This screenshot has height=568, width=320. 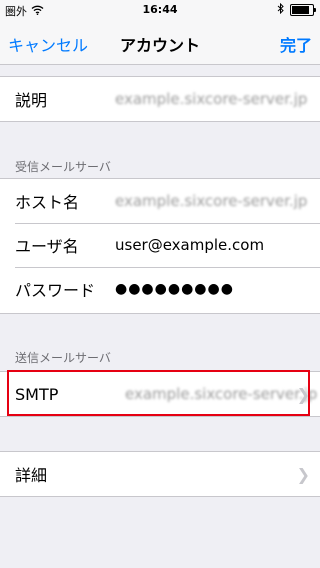 What do you see at coordinates (280, 9) in the screenshot?
I see `bluetooth-icon` at bounding box center [280, 9].